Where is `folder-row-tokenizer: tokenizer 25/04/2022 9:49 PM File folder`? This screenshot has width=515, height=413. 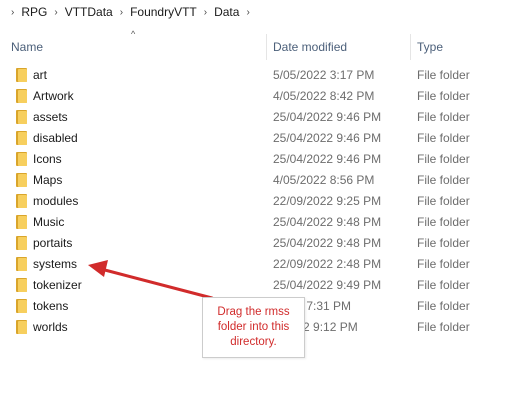 folder-row-tokenizer: tokenizer 25/04/2022 9:49 PM File folder is located at coordinates (257, 284).